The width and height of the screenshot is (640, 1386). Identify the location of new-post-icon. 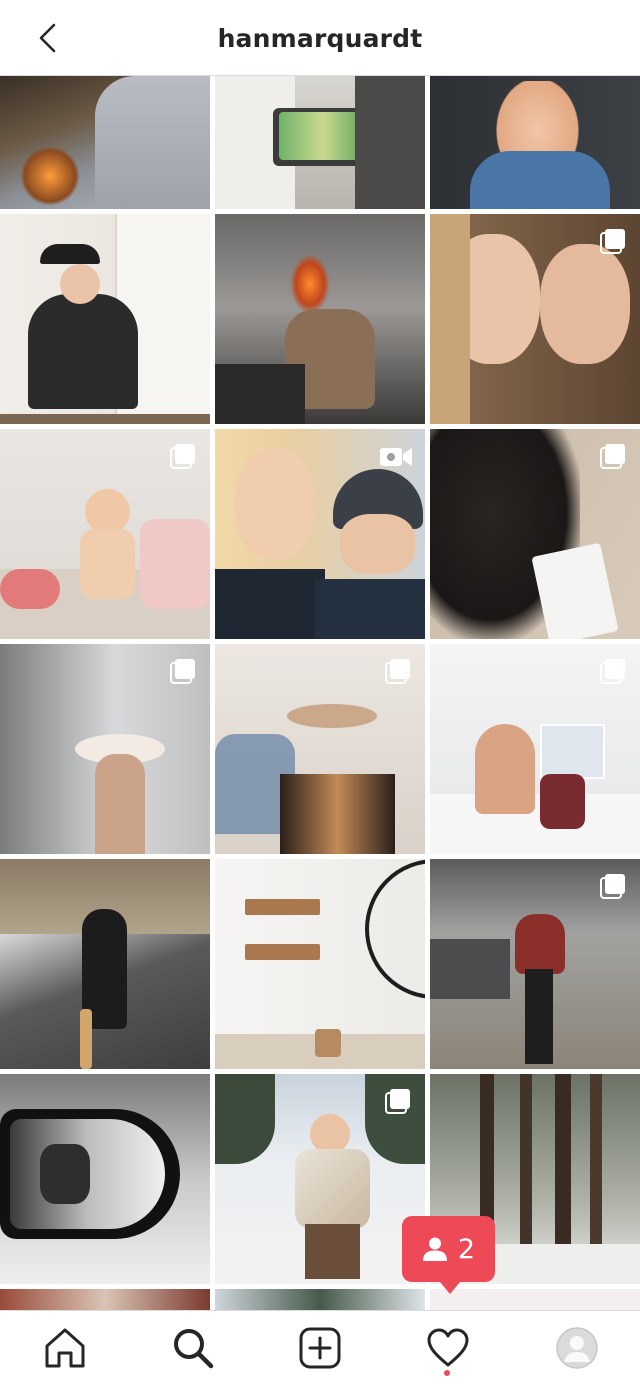
(320, 1348).